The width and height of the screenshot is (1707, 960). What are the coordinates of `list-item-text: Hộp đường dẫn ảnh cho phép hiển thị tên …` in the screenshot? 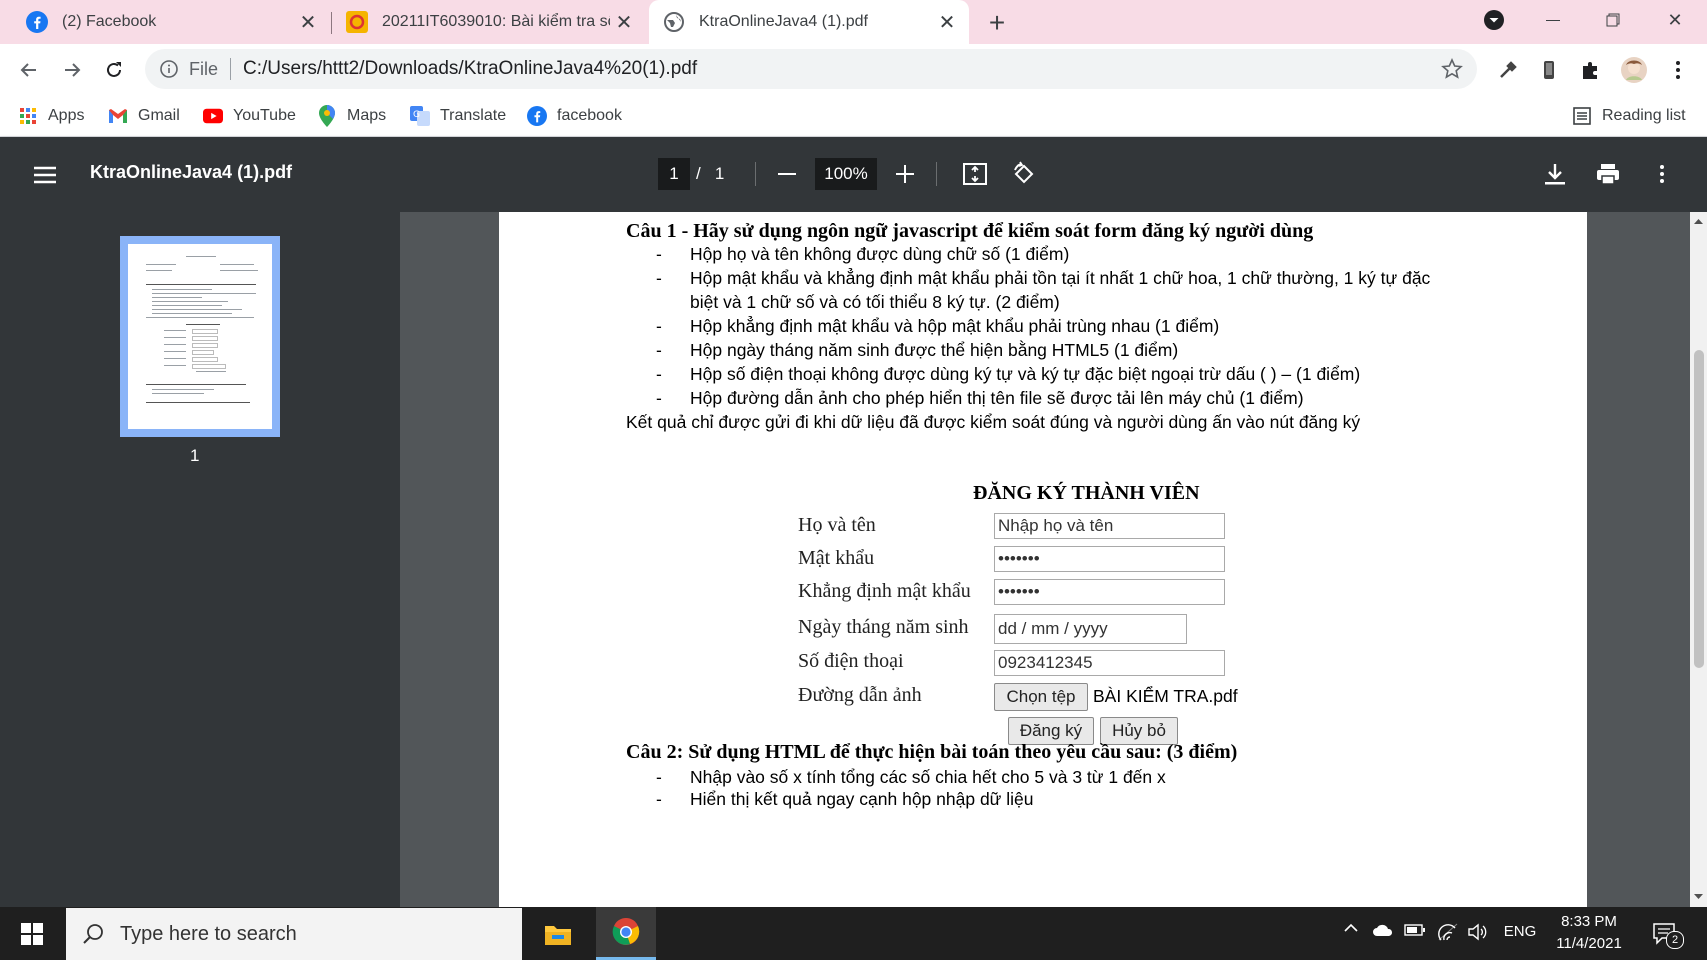 It's located at (997, 398).